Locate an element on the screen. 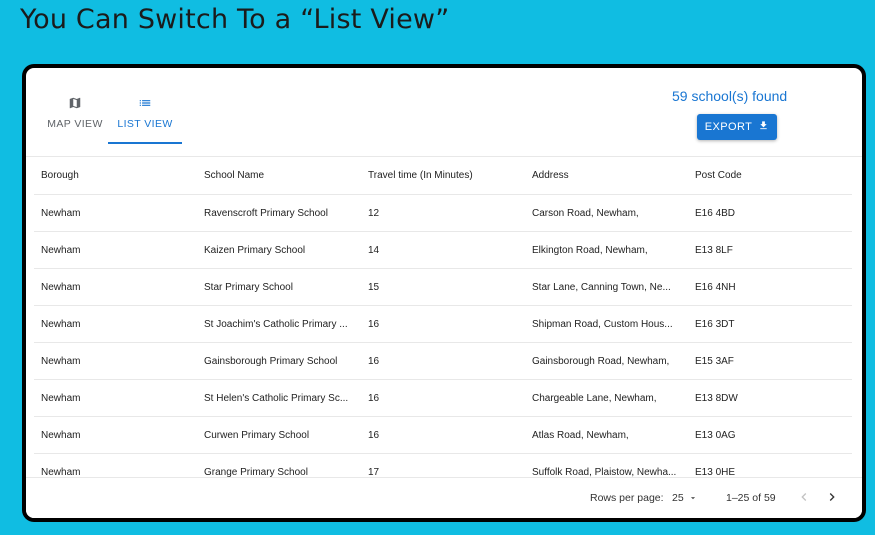 The width and height of the screenshot is (875, 535). cell-travel-time: 12 is located at coordinates (443, 213).